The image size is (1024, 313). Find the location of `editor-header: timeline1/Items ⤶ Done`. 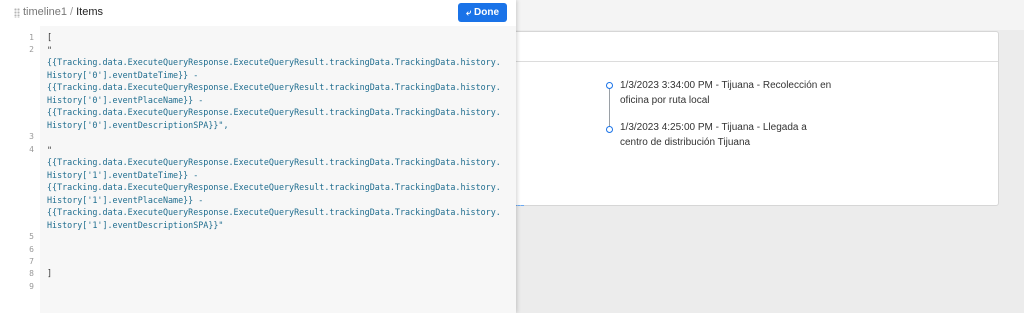

editor-header: timeline1/Items ⤶ Done is located at coordinates (258, 13).